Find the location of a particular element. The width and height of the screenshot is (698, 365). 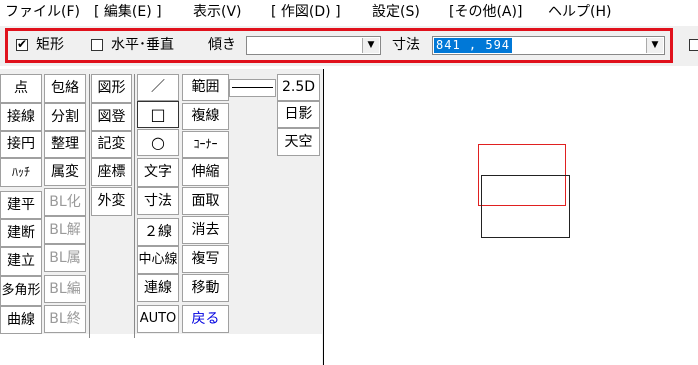

tool-building-plan: 建平 is located at coordinates (21, 205).